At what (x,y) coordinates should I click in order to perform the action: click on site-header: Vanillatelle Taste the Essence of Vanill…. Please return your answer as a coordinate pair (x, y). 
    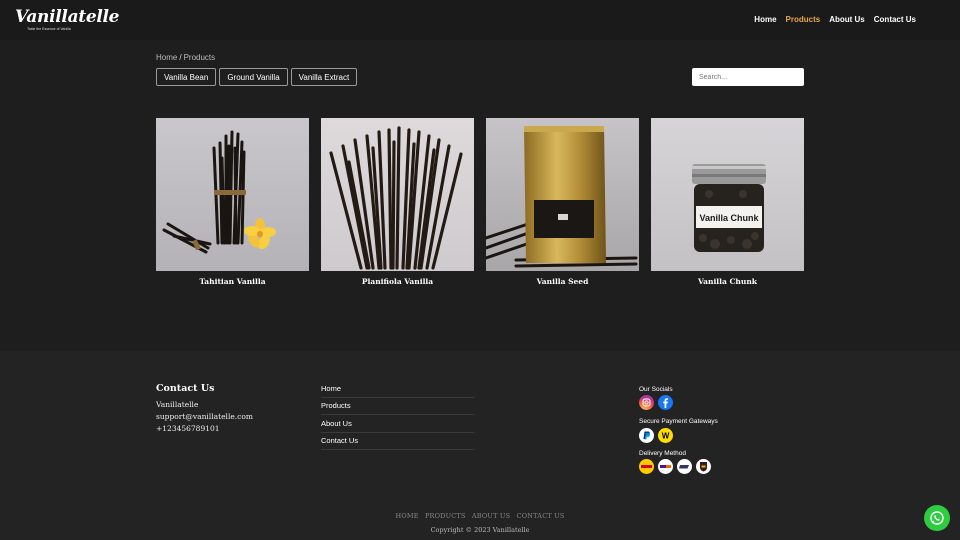
    Looking at the image, I should click on (480, 20).